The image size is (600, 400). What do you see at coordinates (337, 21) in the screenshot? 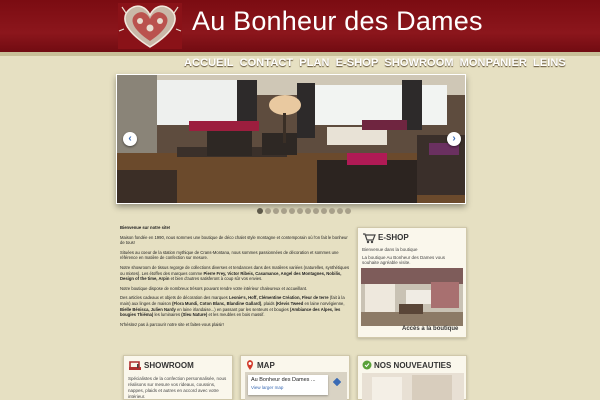
I see `site-title: Au Bonheur des Dames` at bounding box center [337, 21].